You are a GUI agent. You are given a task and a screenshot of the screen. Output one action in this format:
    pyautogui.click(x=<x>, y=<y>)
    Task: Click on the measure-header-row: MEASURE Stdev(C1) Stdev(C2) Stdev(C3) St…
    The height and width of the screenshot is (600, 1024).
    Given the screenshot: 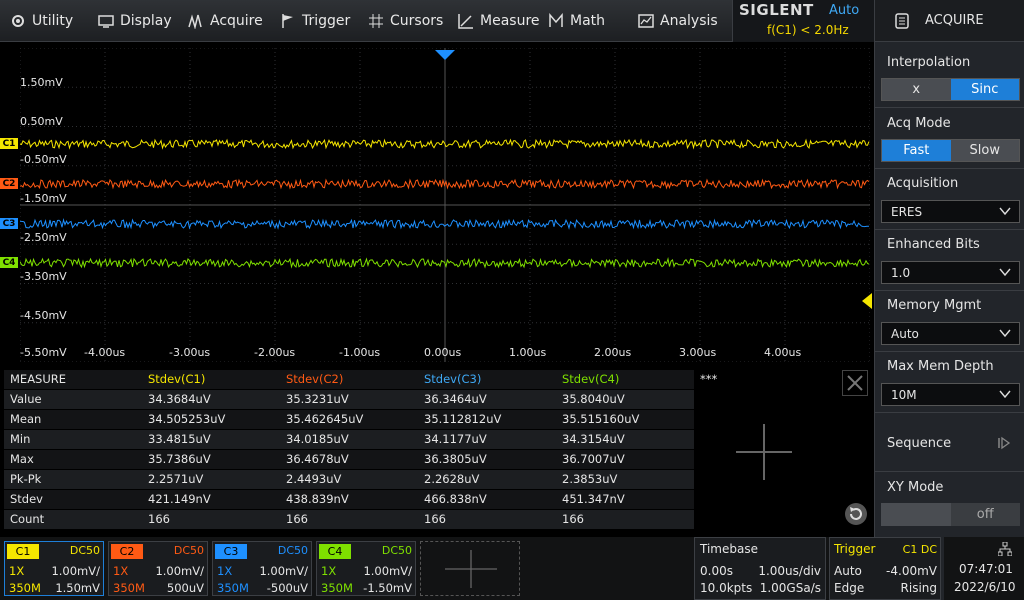 What is the action you would take?
    pyautogui.click(x=360, y=379)
    